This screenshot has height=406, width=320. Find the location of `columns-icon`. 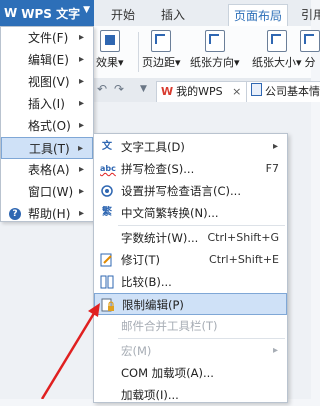

columns-icon is located at coordinates (310, 41).